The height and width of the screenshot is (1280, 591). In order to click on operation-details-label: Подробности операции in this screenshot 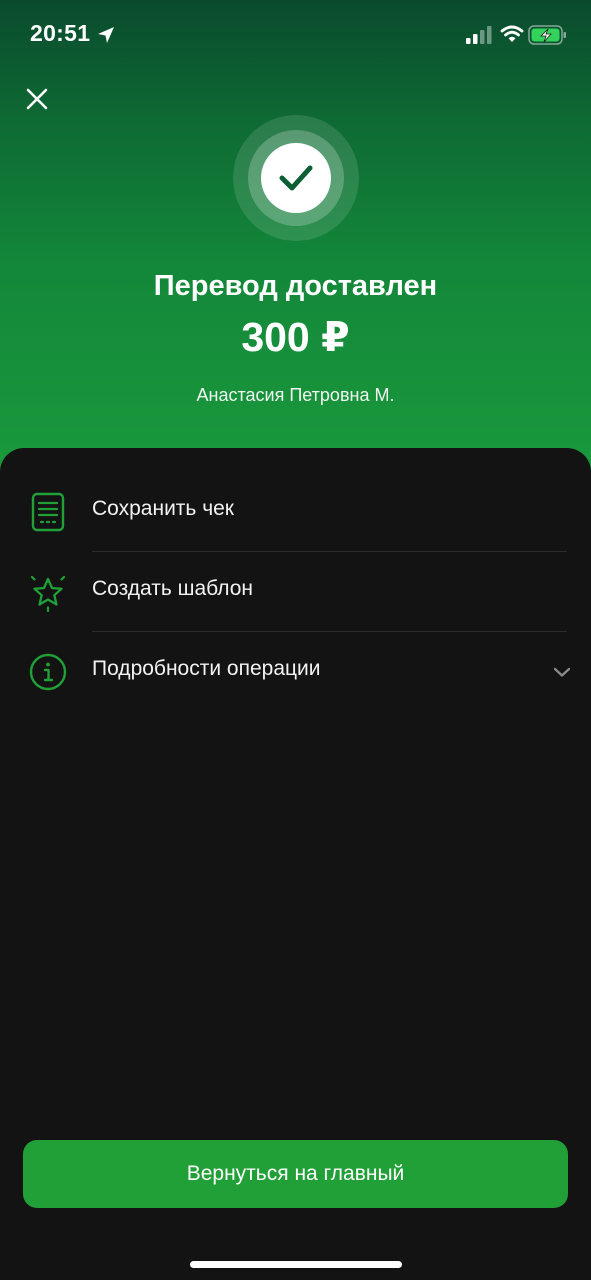, I will do `click(206, 668)`.